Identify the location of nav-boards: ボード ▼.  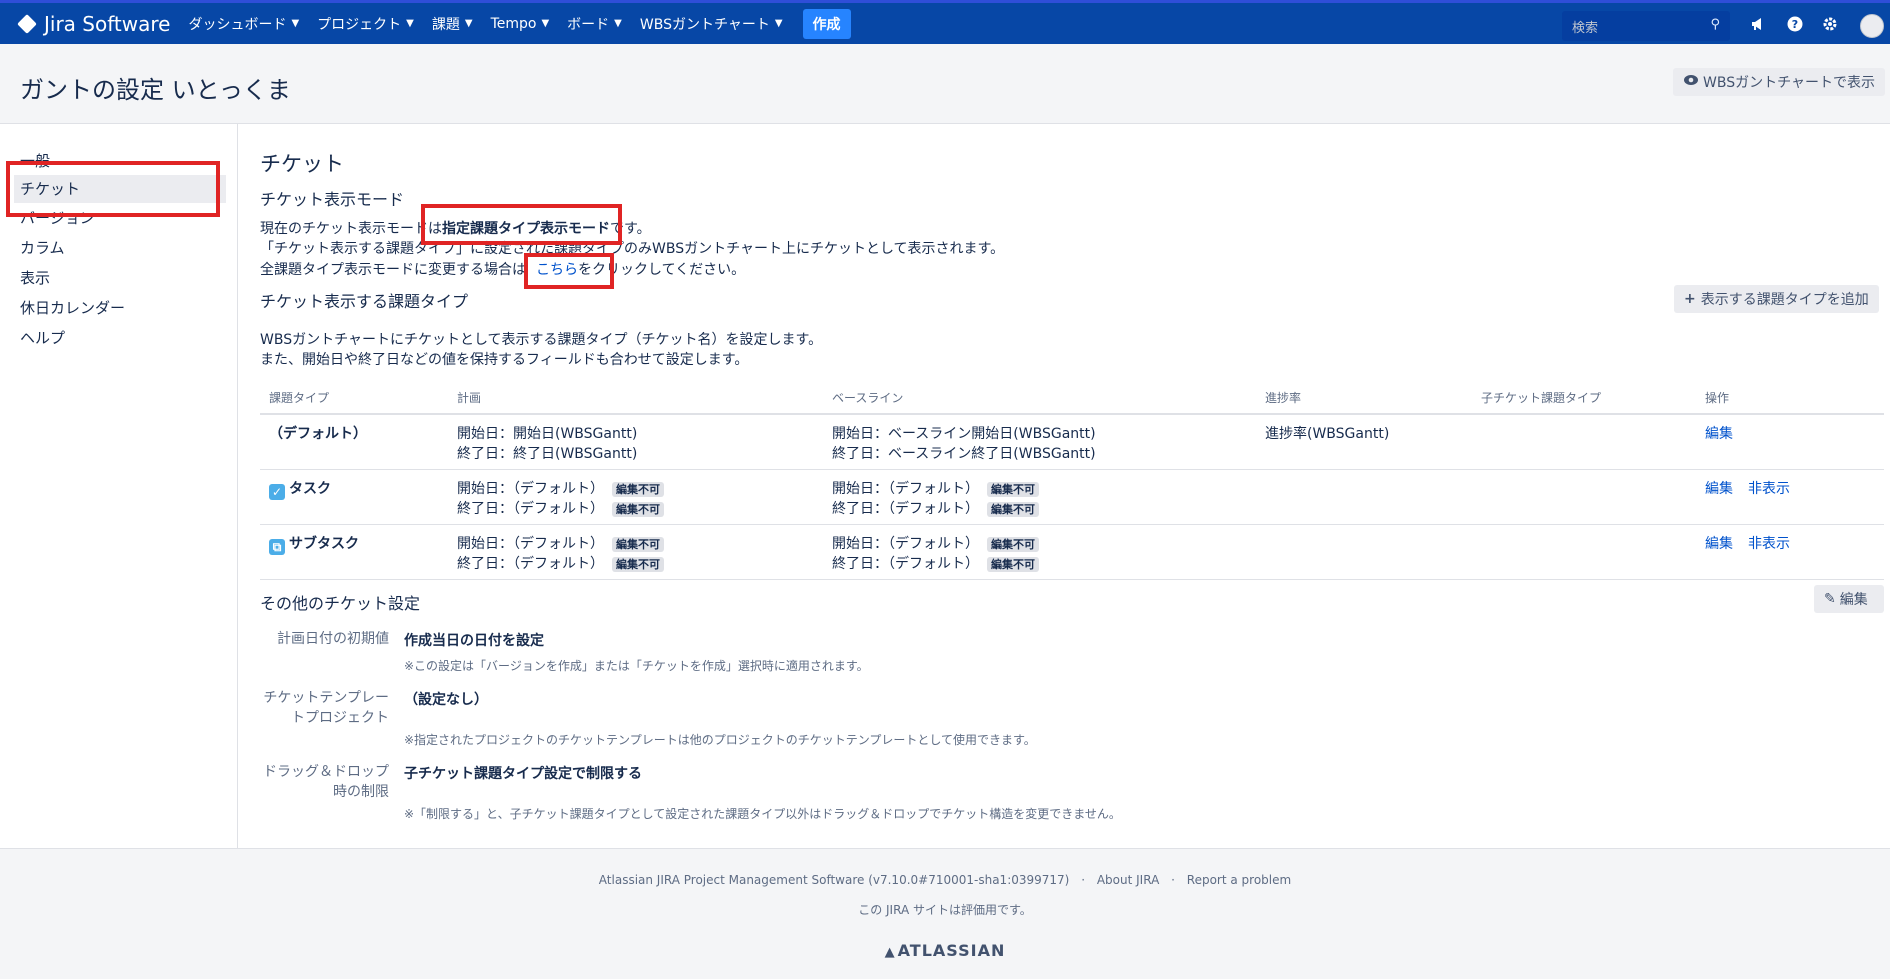
(594, 24).